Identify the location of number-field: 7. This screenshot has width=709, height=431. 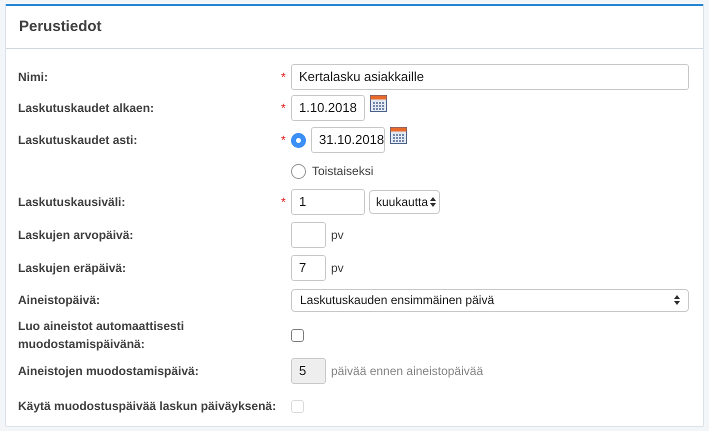
(308, 267).